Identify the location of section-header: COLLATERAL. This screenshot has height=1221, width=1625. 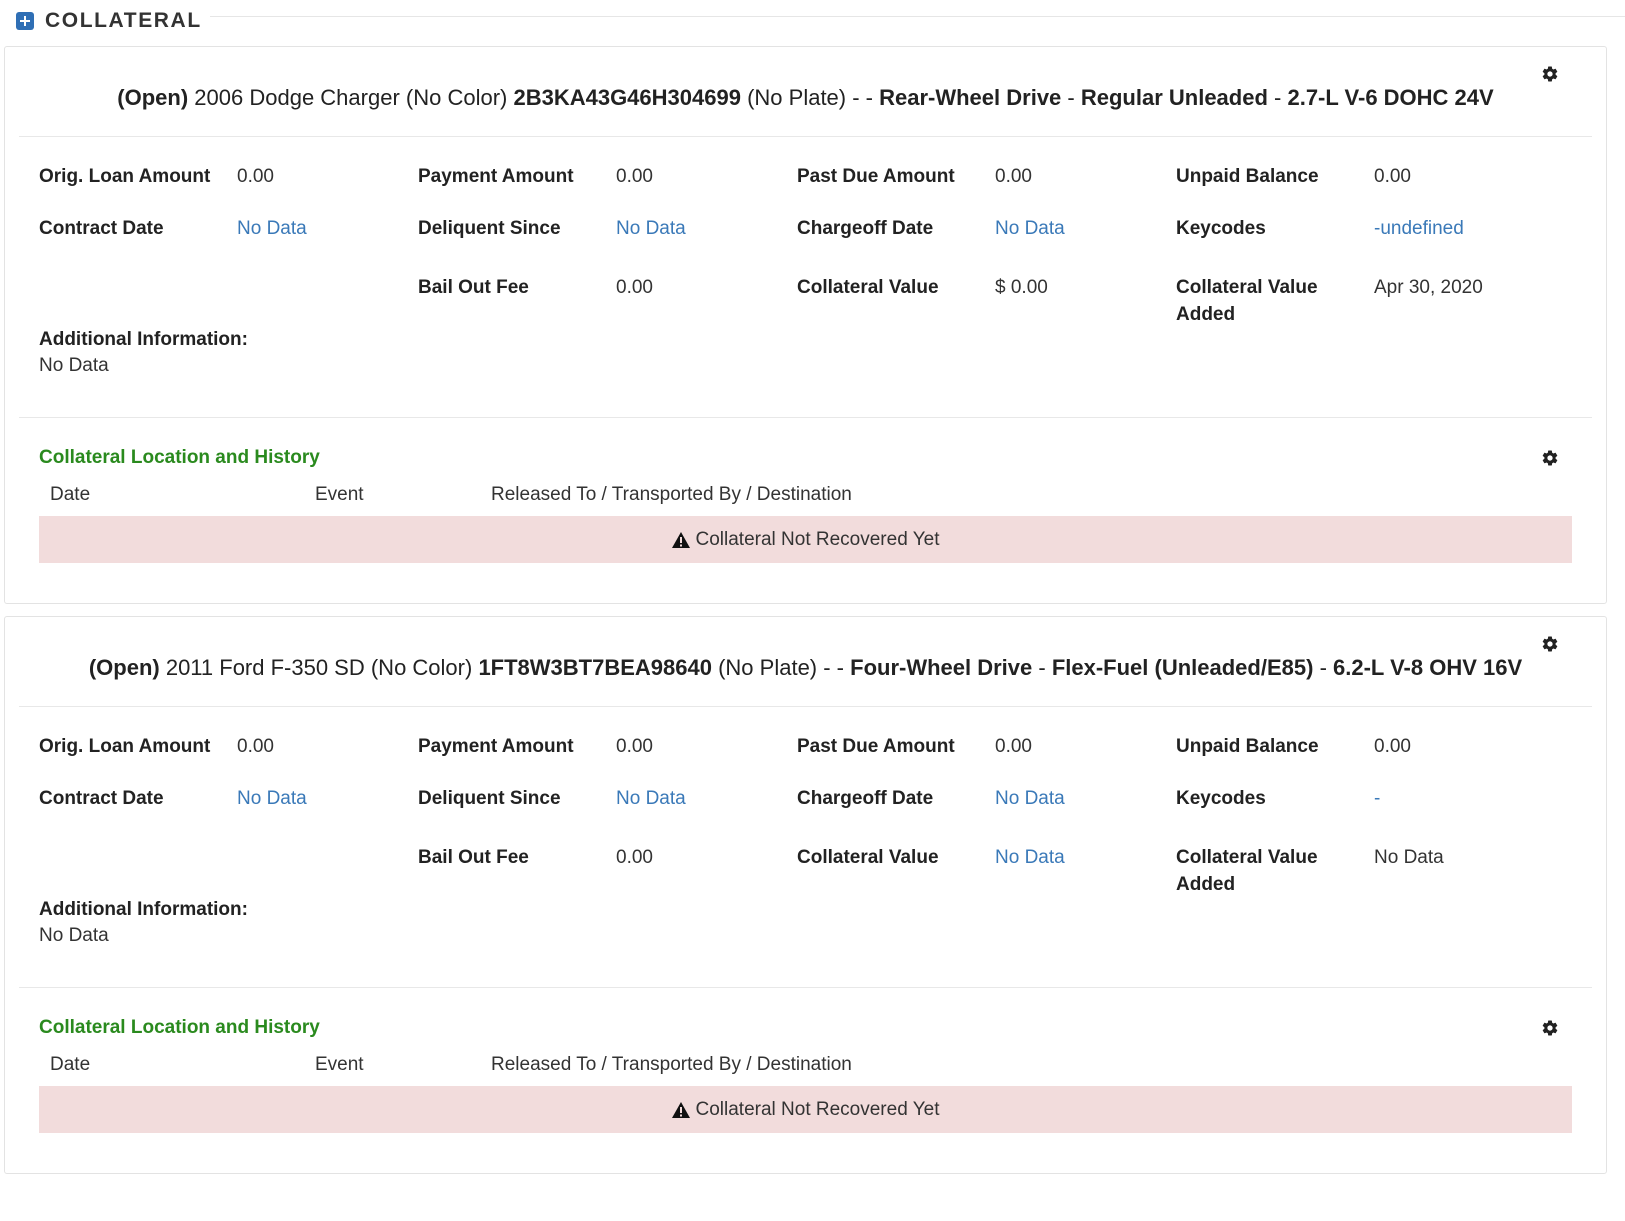
(820, 21).